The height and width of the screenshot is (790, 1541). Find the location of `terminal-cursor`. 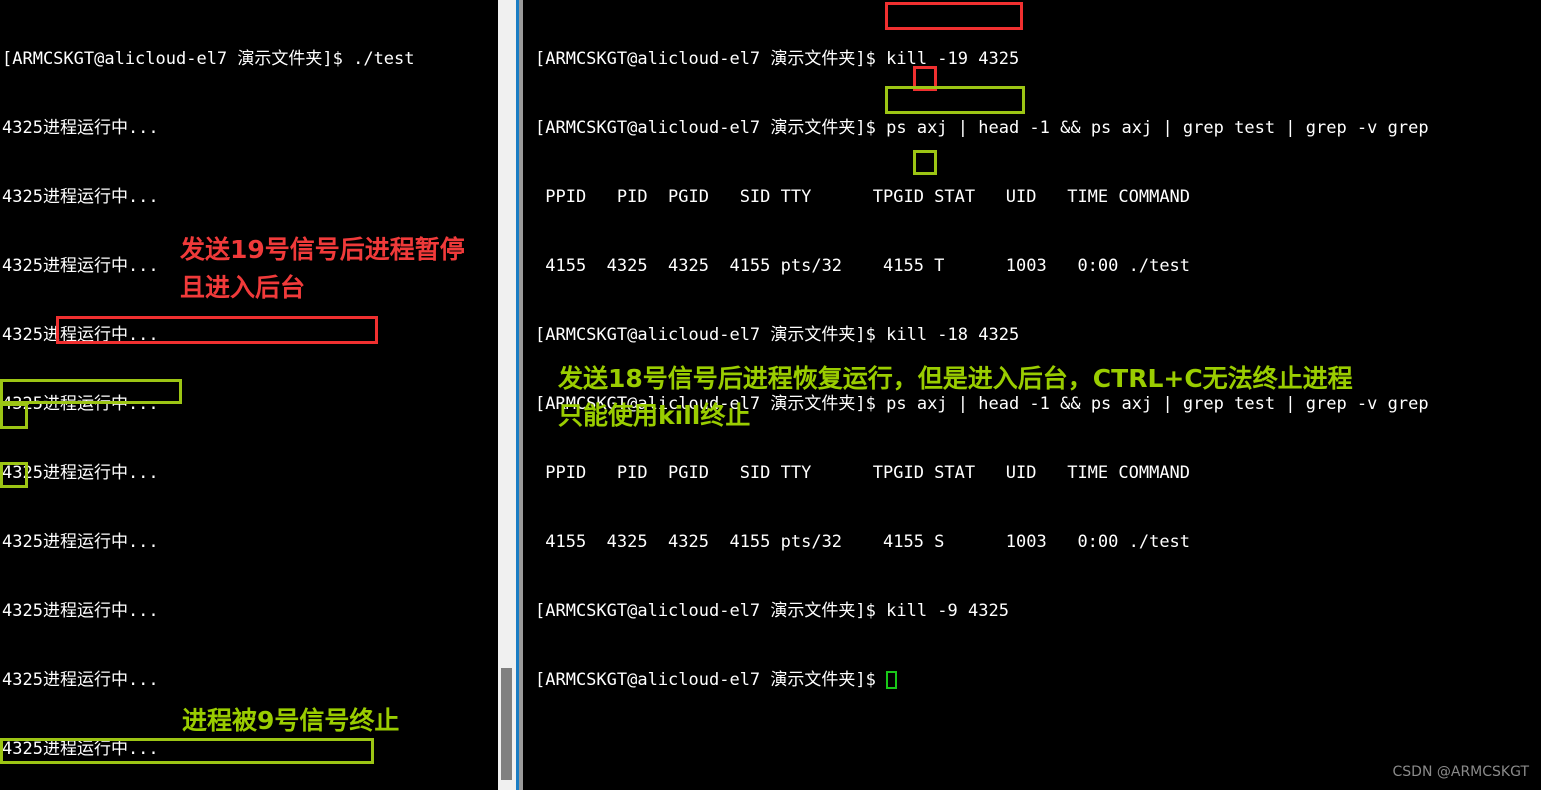

terminal-cursor is located at coordinates (892, 680).